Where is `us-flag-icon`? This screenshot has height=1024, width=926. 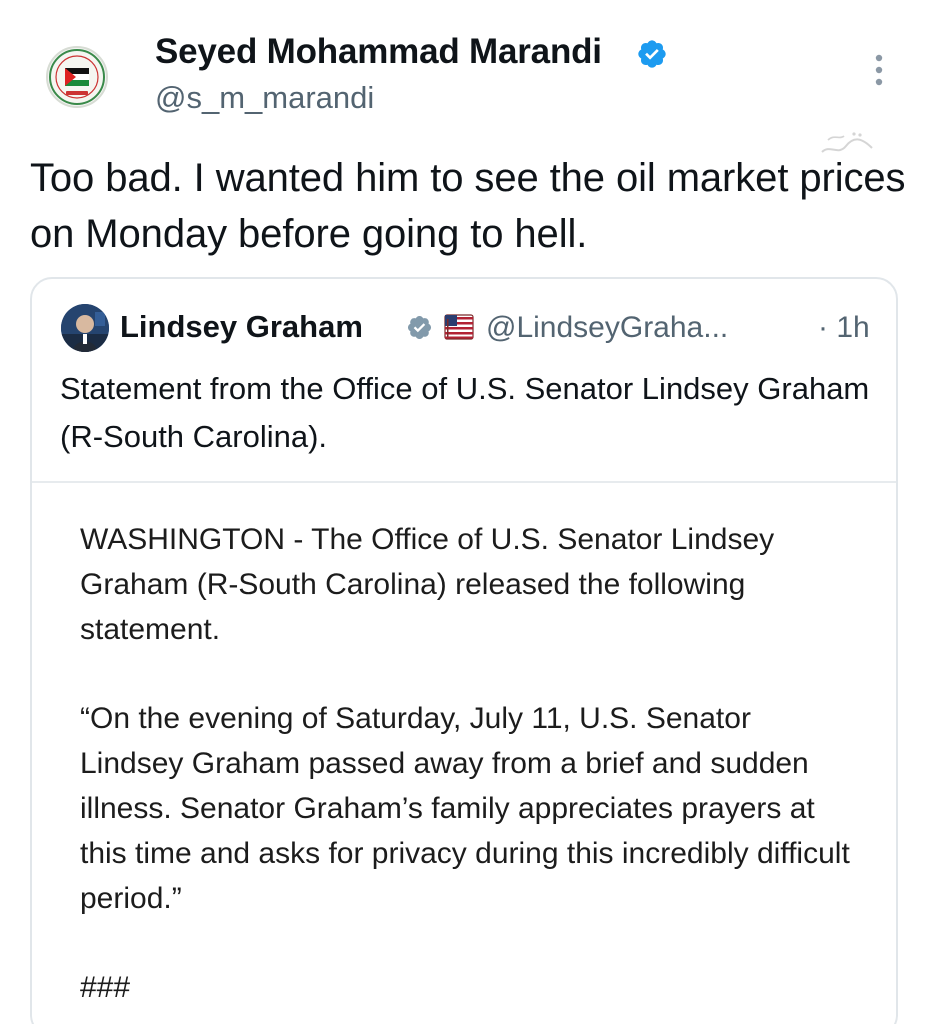
us-flag-icon is located at coordinates (459, 327).